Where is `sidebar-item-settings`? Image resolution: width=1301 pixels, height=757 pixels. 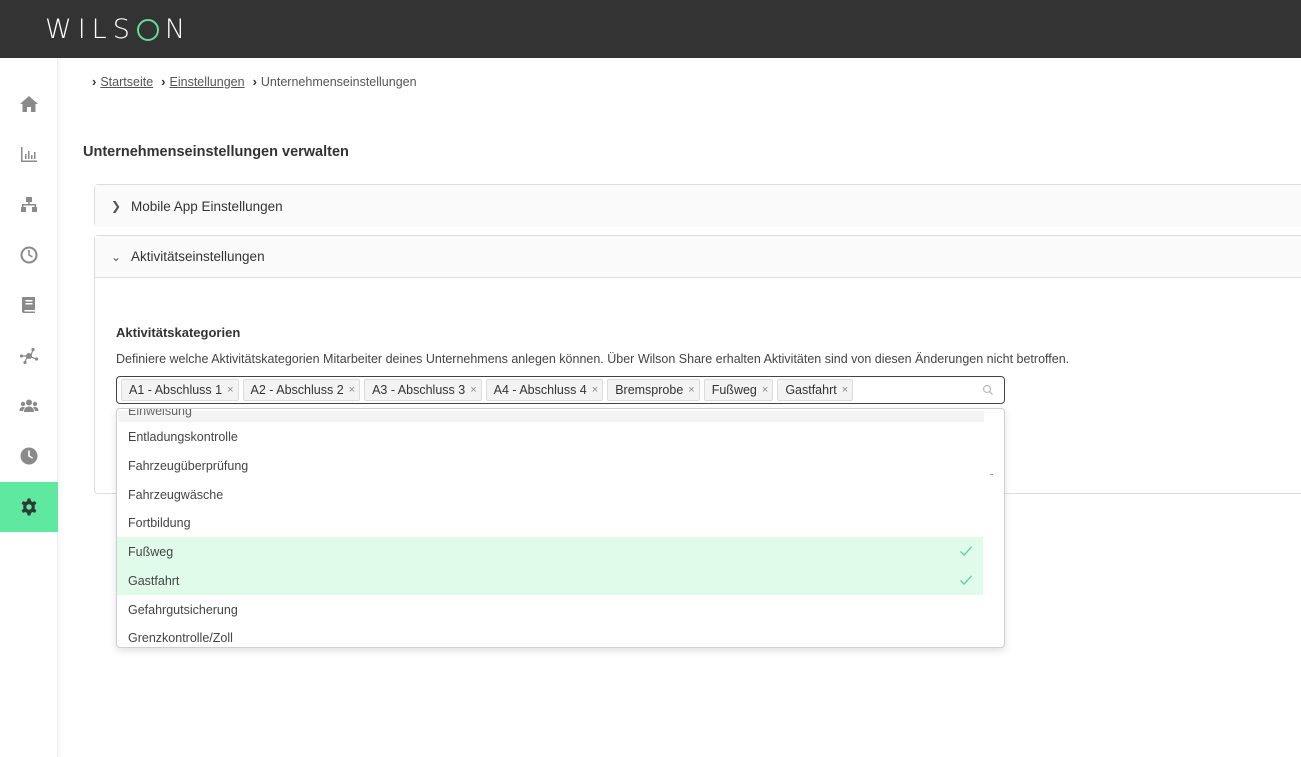
sidebar-item-settings is located at coordinates (29, 507).